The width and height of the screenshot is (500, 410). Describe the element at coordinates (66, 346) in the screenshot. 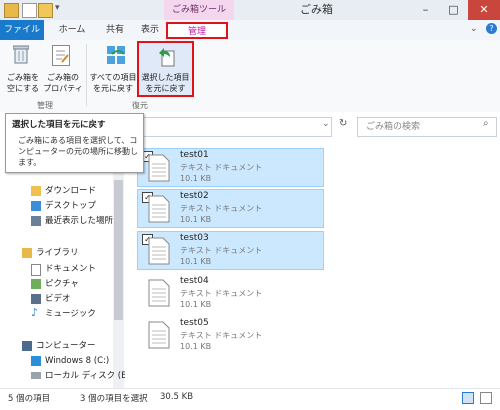

I see `nav-item-computer: コンピューター` at that location.